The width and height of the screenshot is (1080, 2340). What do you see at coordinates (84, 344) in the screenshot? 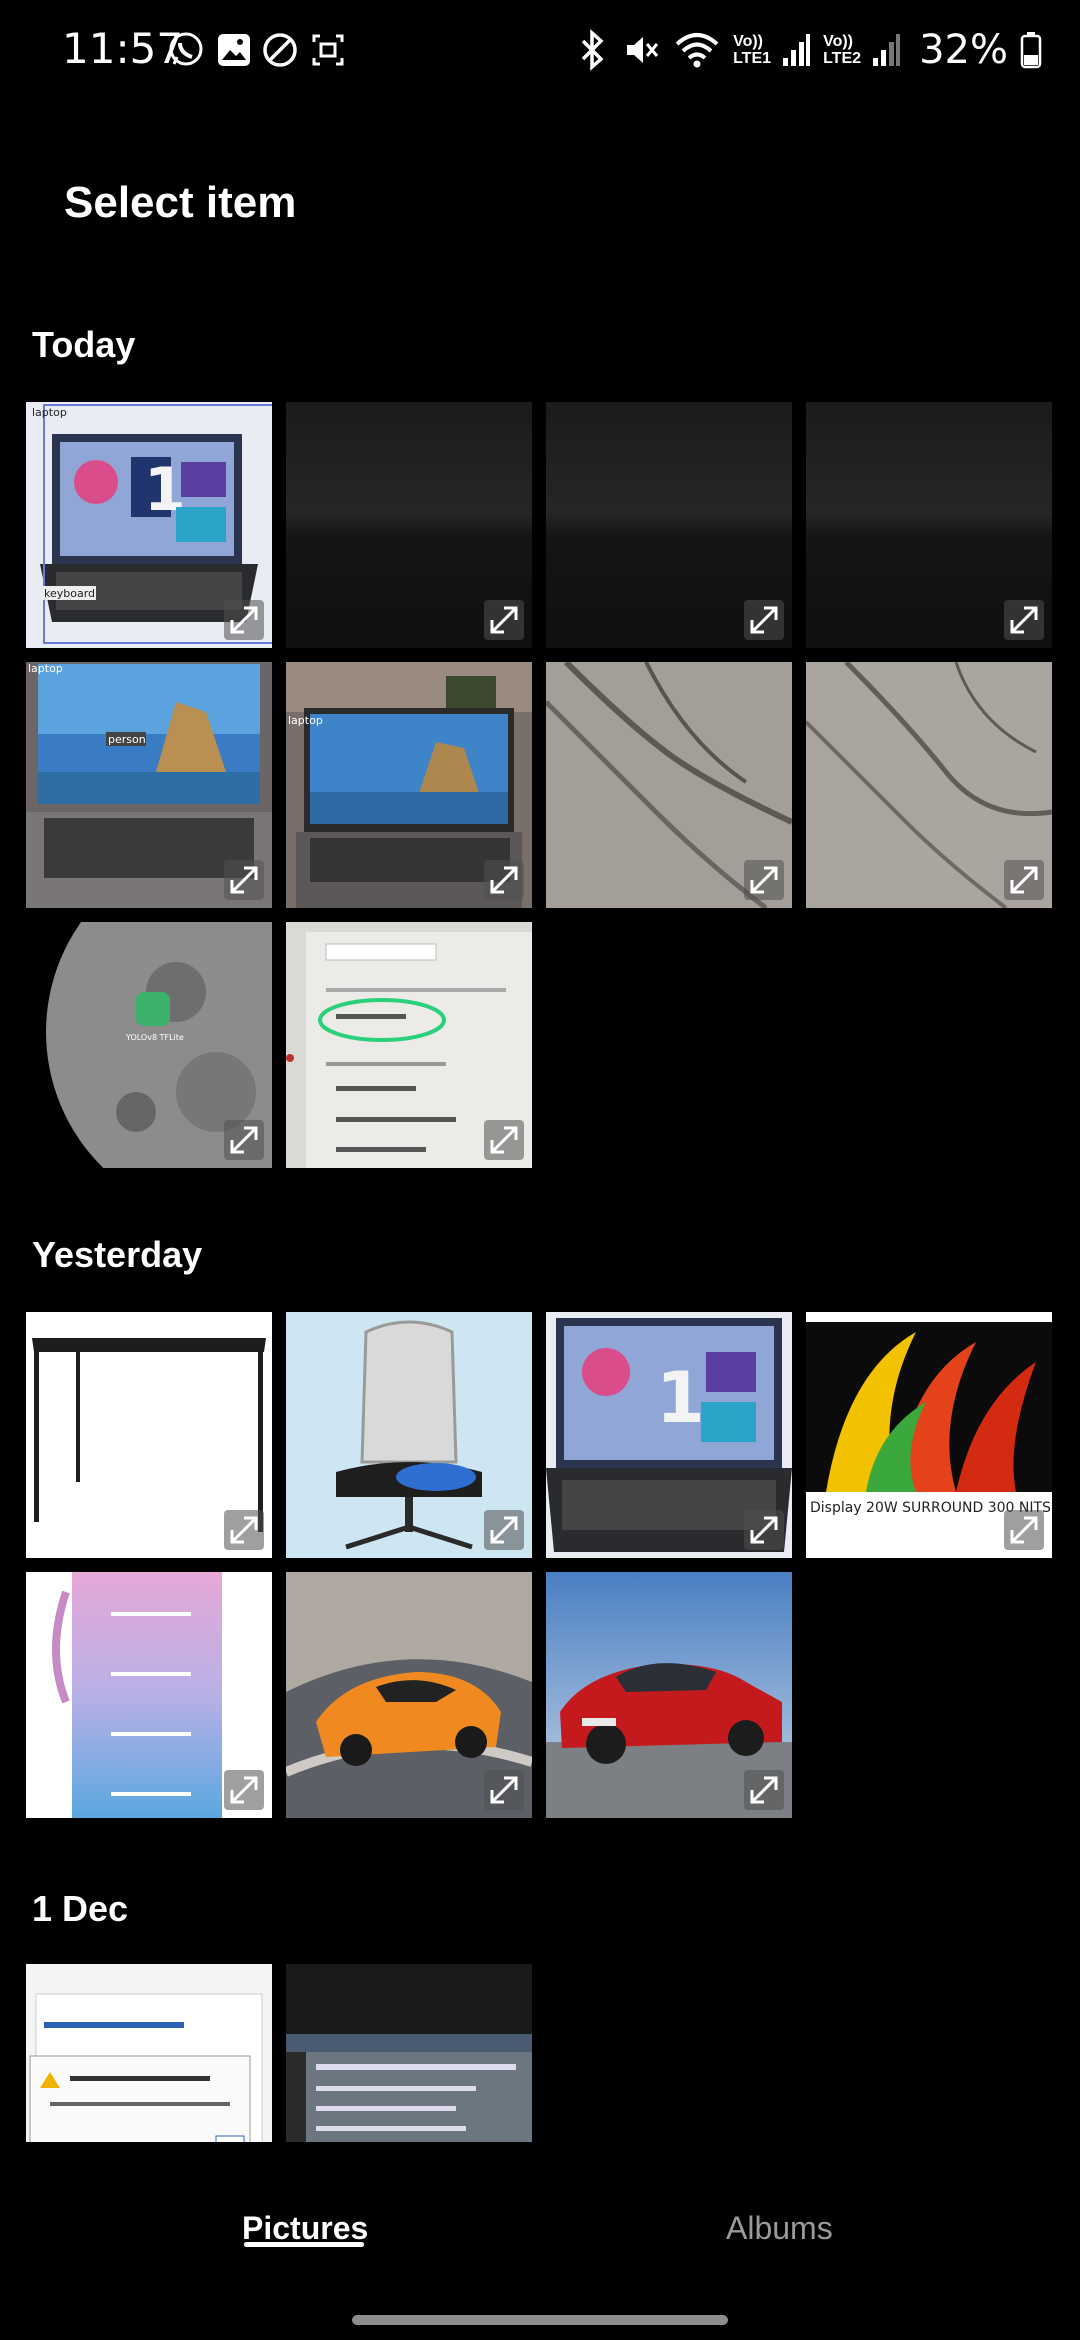
I see `section-header-today: Today` at bounding box center [84, 344].